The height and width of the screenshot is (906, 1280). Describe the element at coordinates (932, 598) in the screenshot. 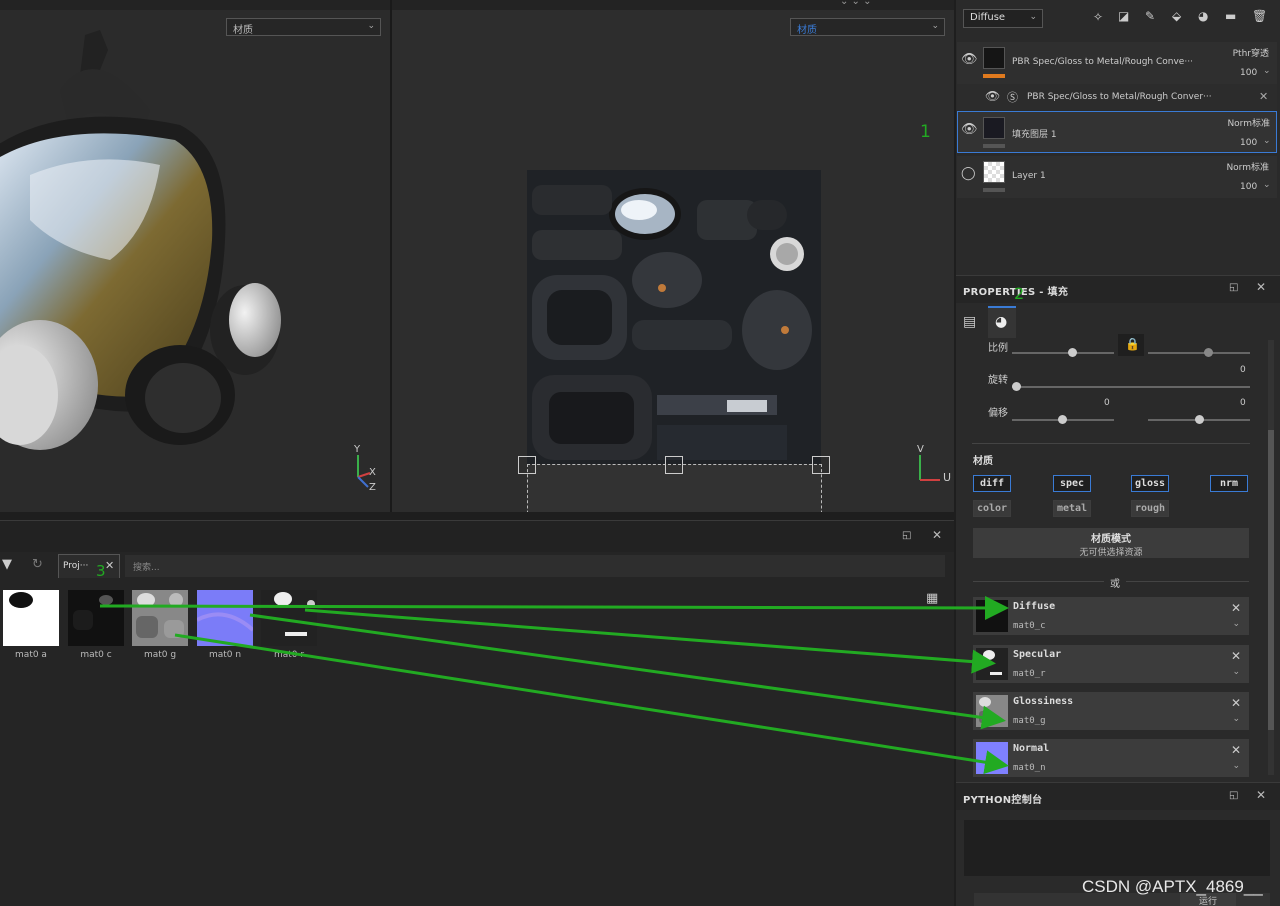

I see `grid-view-icon: ▦` at that location.